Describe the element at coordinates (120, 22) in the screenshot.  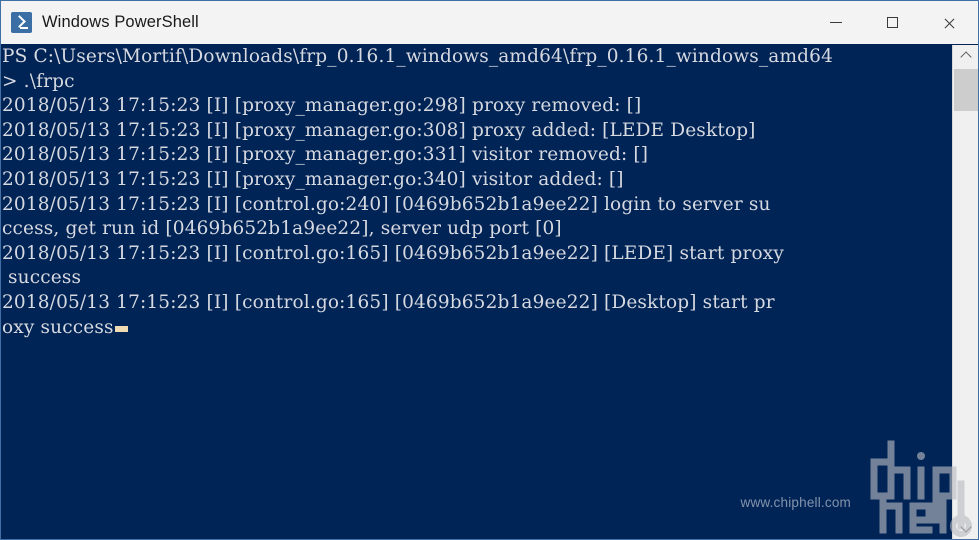
I see `window-title: Windows PowerShell` at that location.